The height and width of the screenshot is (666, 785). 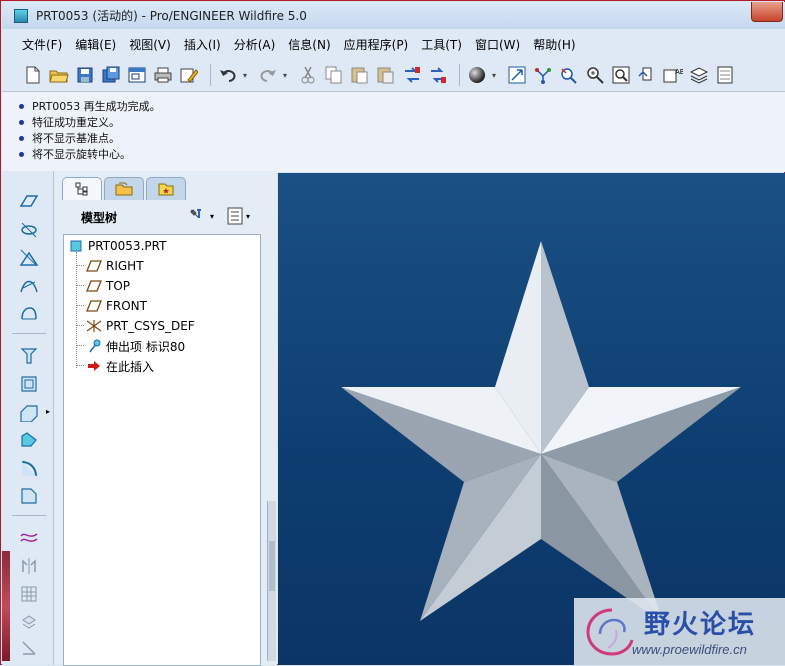 I want to click on save-icon, so click(x=85, y=75).